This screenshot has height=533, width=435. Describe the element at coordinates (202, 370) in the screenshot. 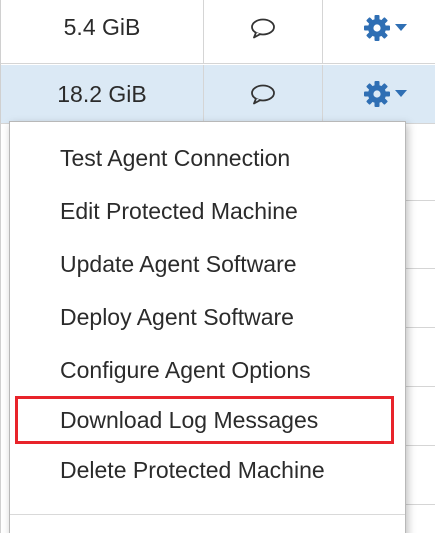

I see `menu-item-configure-agent-options: Configure Agent Options` at that location.